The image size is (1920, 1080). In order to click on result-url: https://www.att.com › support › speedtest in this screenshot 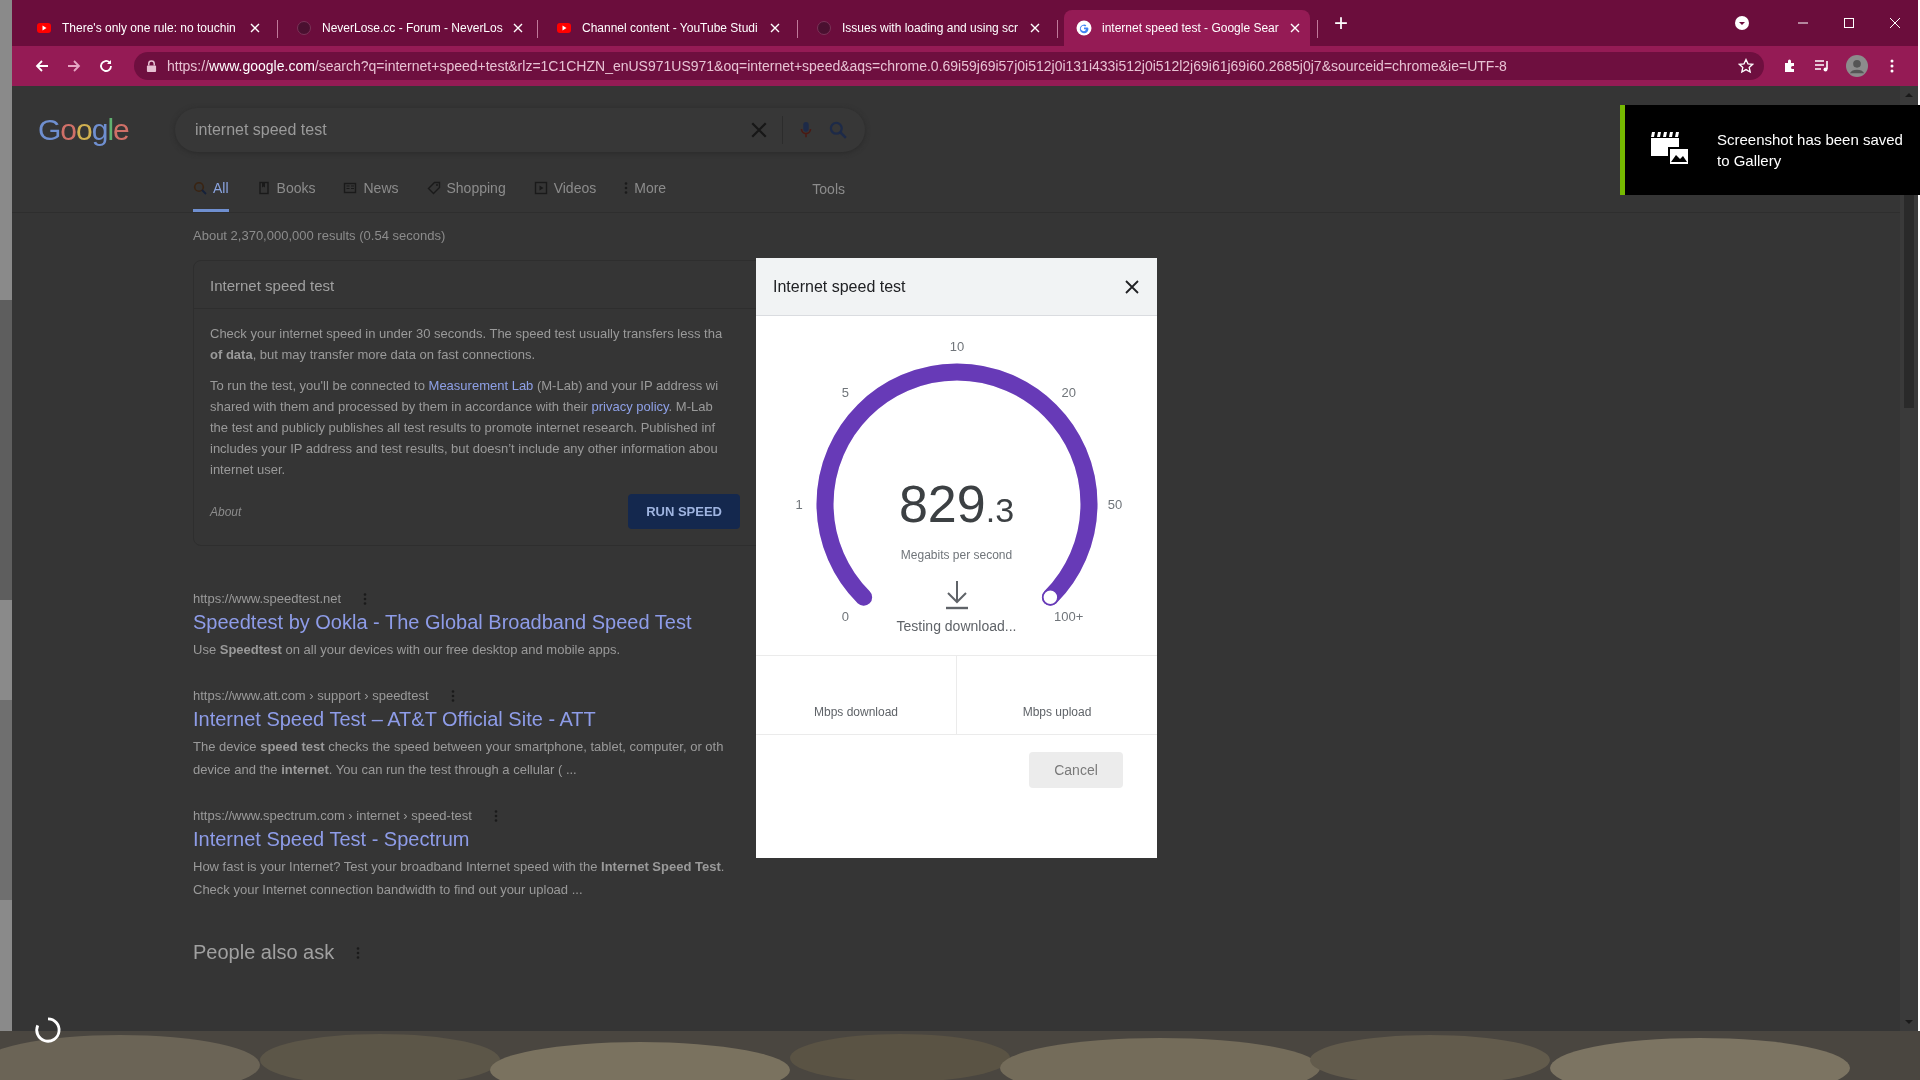, I will do `click(311, 695)`.